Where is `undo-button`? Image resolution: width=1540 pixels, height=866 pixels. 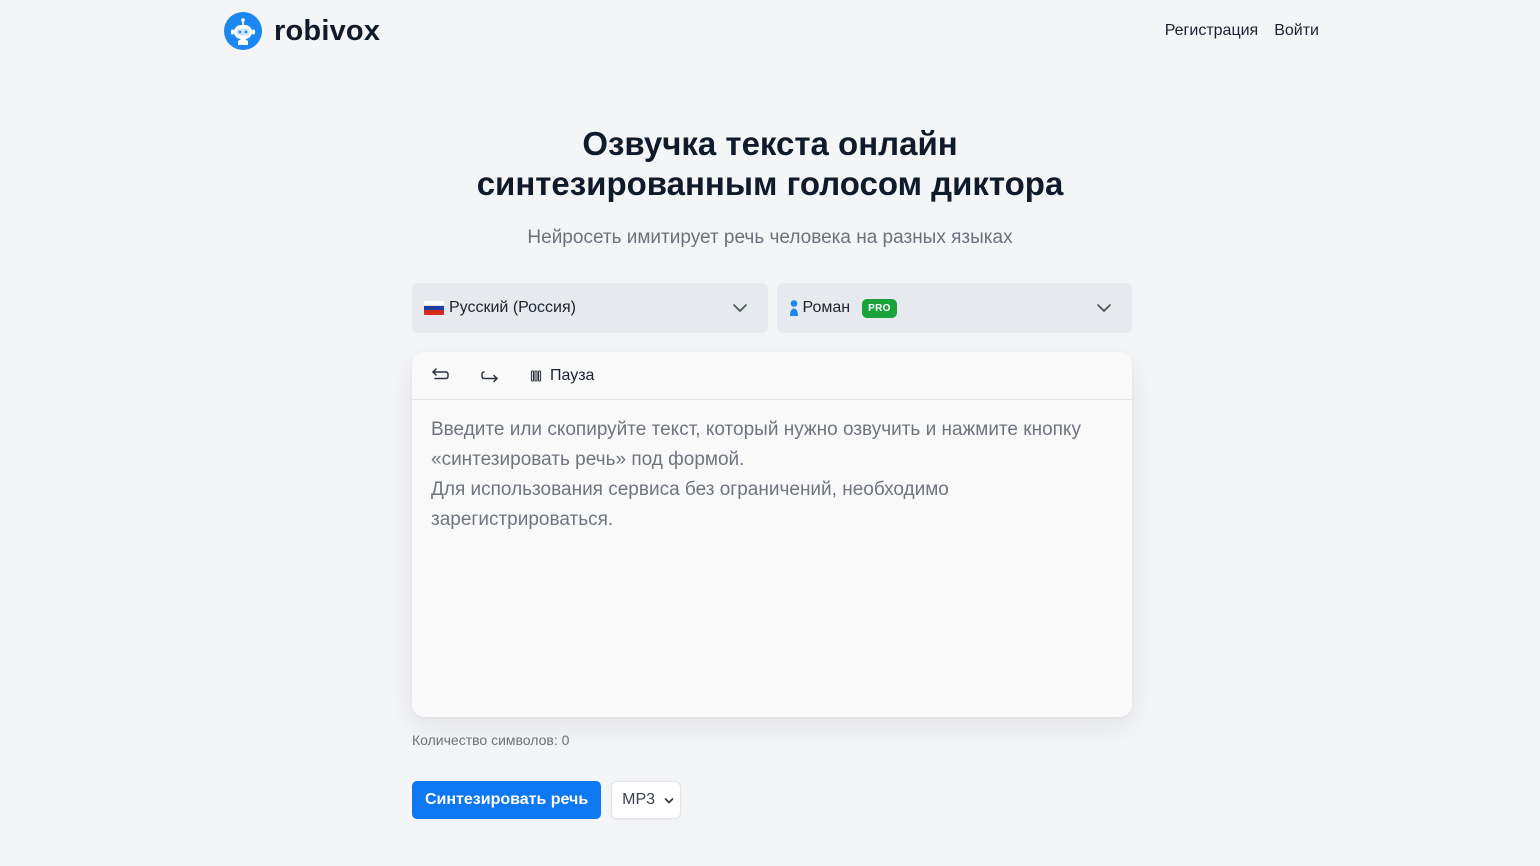
undo-button is located at coordinates (440, 375).